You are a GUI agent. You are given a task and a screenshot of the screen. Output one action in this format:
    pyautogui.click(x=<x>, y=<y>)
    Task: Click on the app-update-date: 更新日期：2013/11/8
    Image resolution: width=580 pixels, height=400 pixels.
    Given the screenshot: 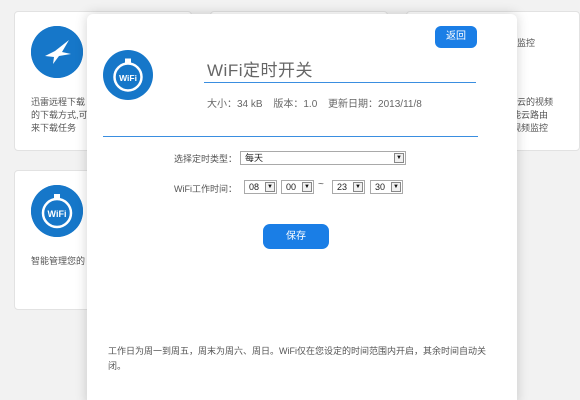 What is the action you would take?
    pyautogui.click(x=375, y=104)
    